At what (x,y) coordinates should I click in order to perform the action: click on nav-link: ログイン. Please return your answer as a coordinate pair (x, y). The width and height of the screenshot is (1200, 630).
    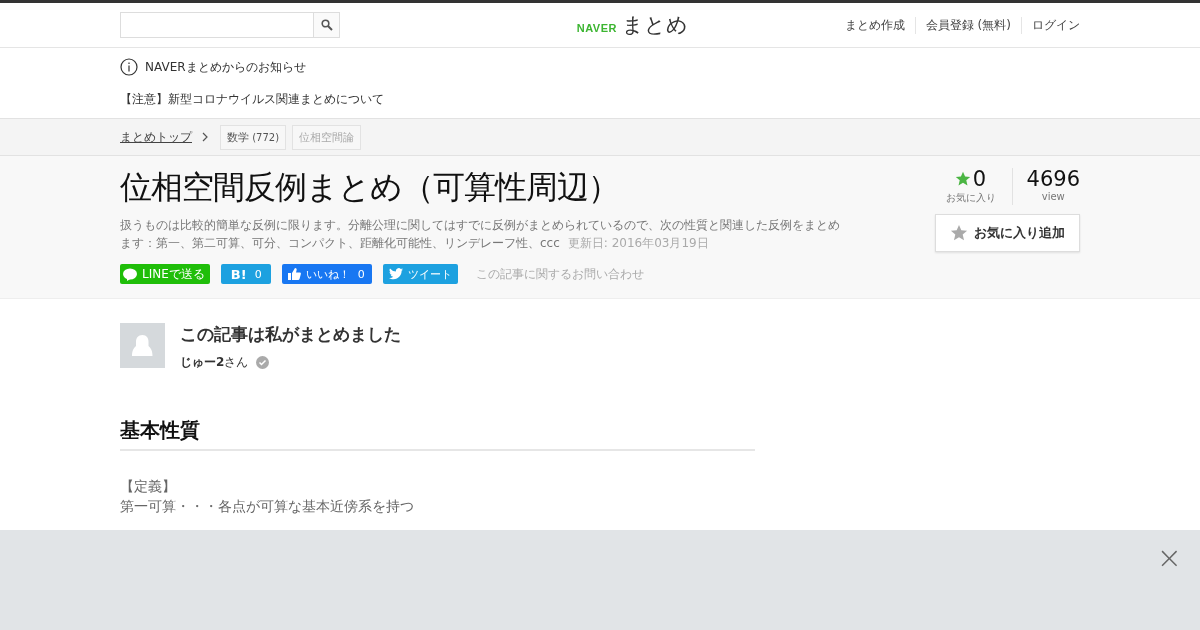
    Looking at the image, I should click on (1050, 25).